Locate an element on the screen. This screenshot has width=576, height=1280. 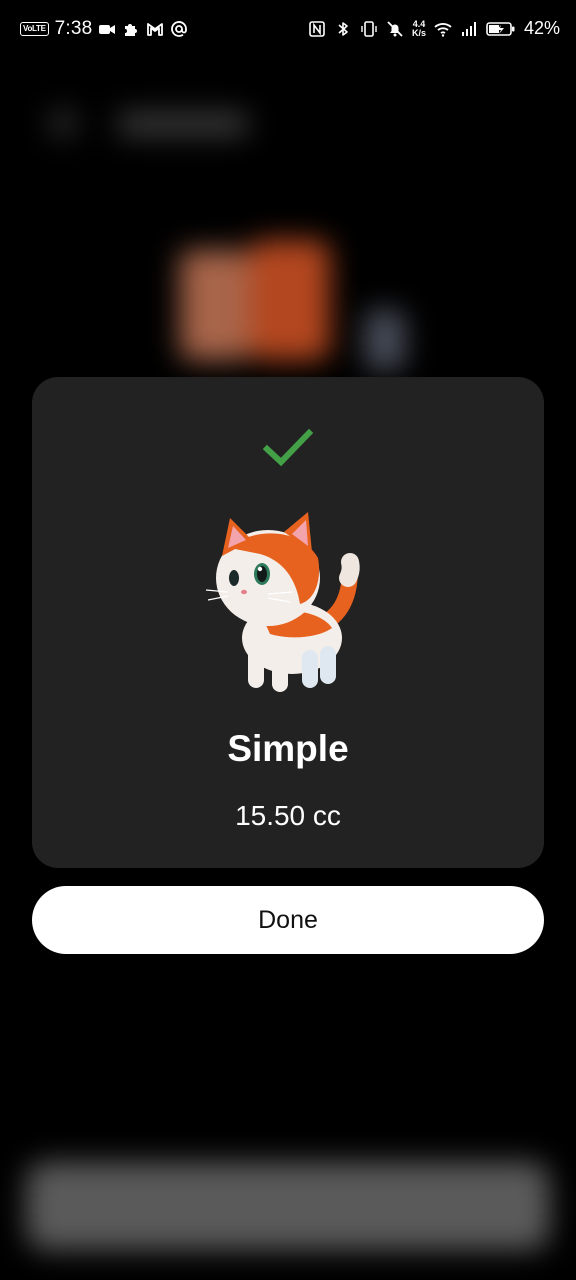
checkmark-icon is located at coordinates (288, 447).